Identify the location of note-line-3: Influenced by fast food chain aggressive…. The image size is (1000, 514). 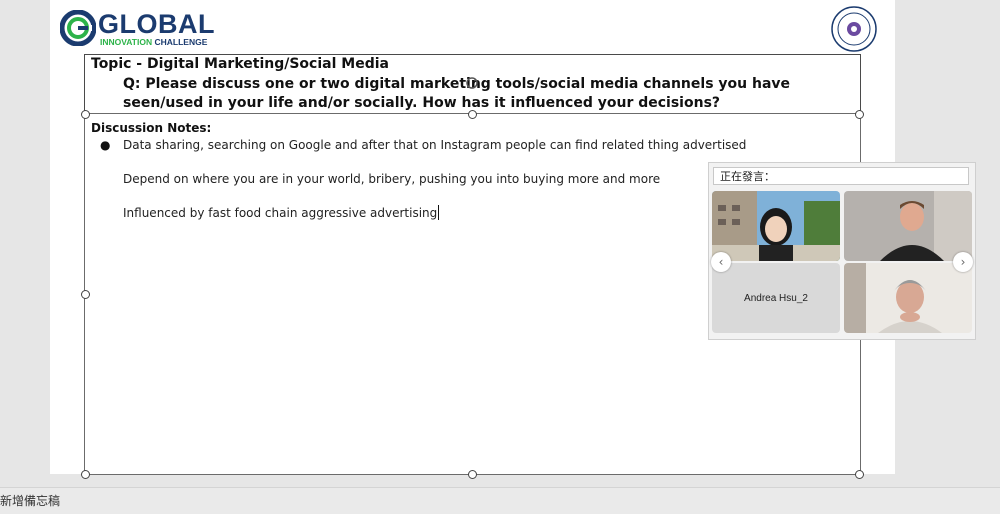
(281, 212).